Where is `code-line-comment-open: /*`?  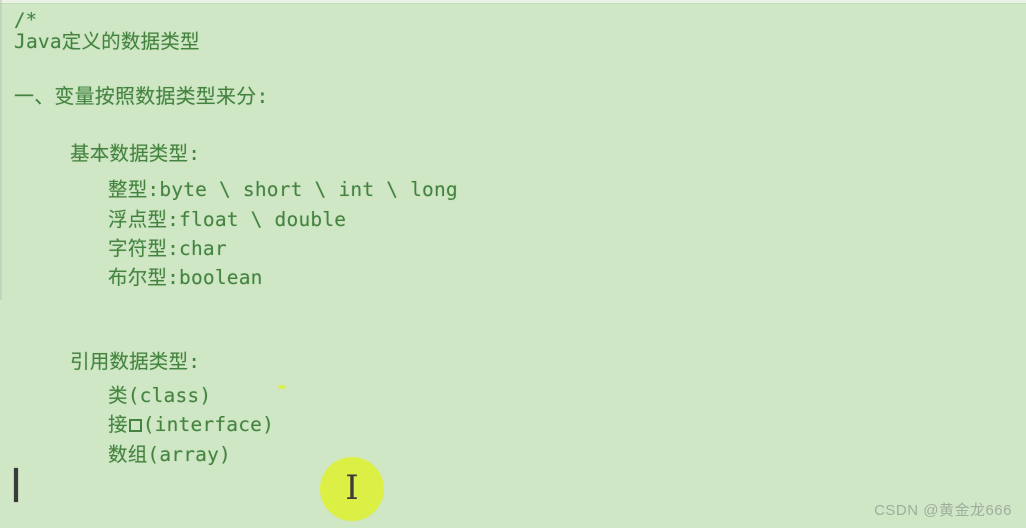 code-line-comment-open: /* is located at coordinates (26, 20).